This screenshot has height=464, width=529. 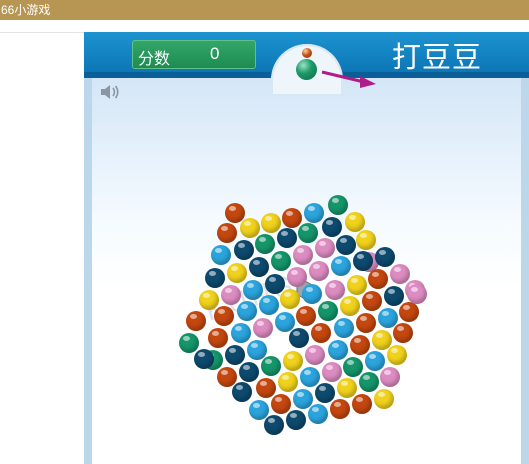 I want to click on left-pane, so click(x=42, y=248).